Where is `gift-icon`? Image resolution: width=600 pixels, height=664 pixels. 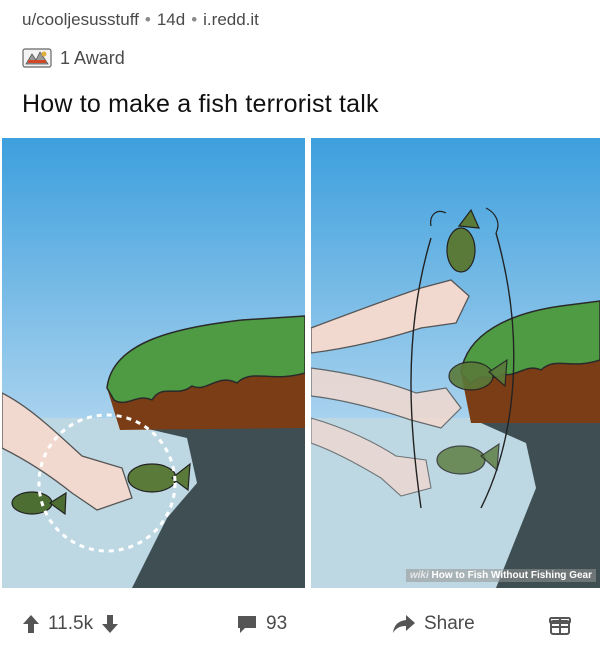
gift-icon is located at coordinates (560, 624).